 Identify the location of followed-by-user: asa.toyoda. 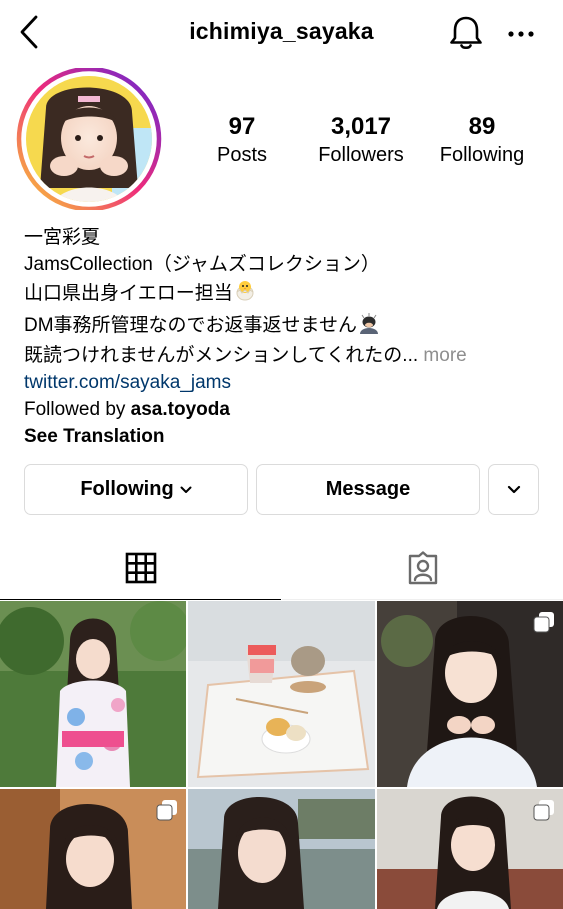
(180, 409).